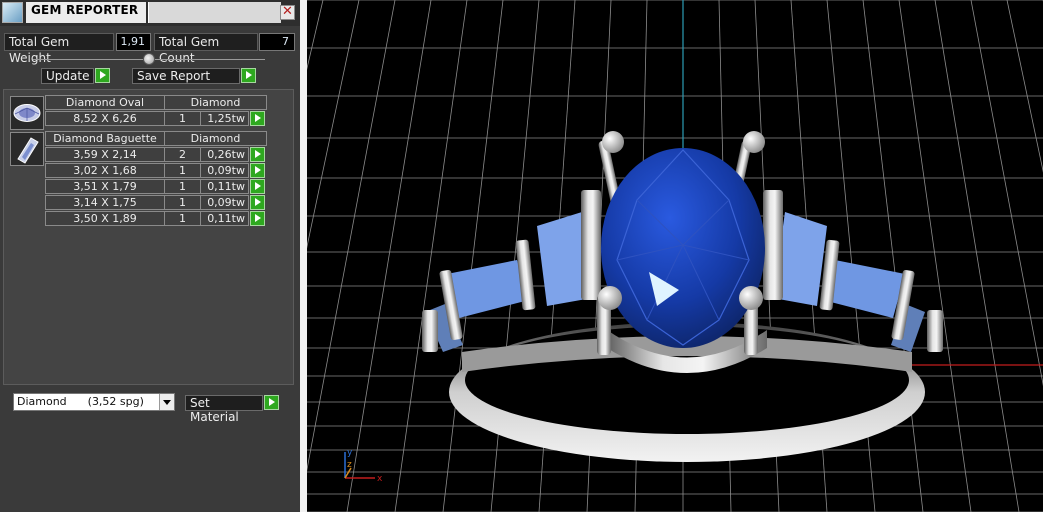  I want to click on gem-size-cell: 8,52 X 6,26, so click(105, 118).